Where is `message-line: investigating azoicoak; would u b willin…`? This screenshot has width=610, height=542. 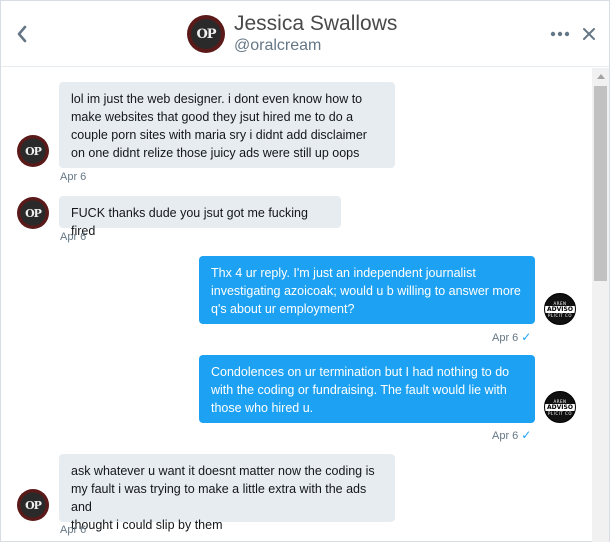 message-line: investigating azoicoak; would u b willin… is located at coordinates (366, 291).